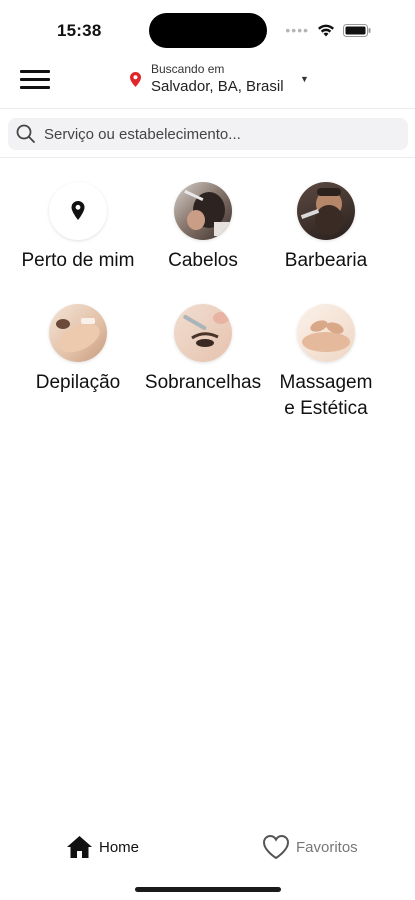 Image resolution: width=415 pixels, height=900 pixels. What do you see at coordinates (25, 133) in the screenshot?
I see `search-icon` at bounding box center [25, 133].